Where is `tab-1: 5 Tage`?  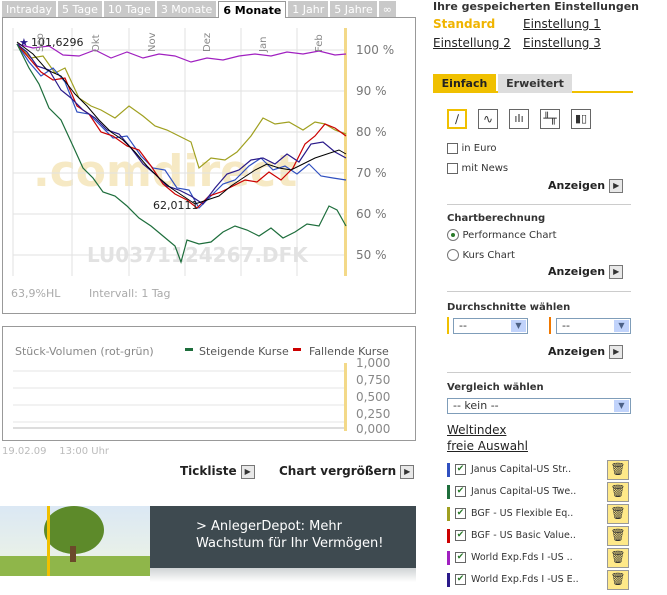 tab-1: 5 Tage is located at coordinates (80, 9).